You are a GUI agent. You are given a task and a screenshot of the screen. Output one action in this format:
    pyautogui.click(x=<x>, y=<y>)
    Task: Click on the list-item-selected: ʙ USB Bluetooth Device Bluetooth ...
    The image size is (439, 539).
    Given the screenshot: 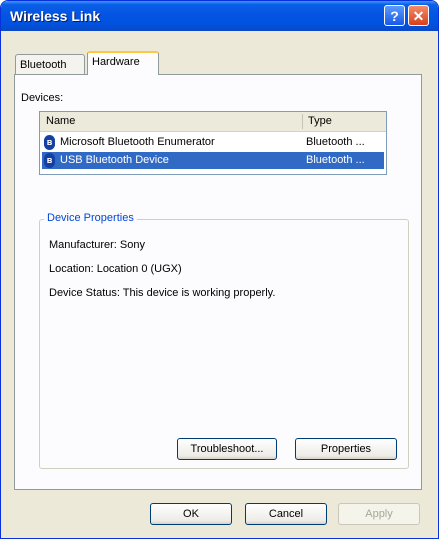 What is the action you would take?
    pyautogui.click(x=213, y=160)
    